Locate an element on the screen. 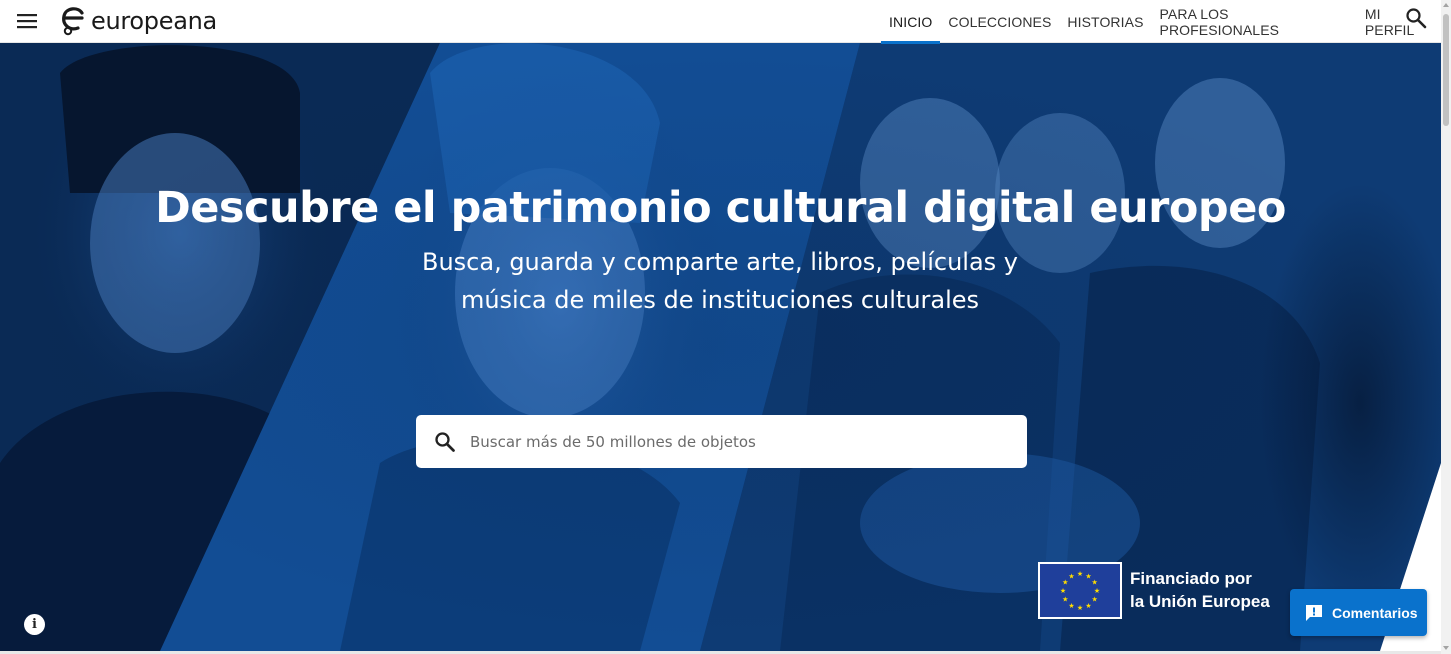  eu-funding-line-1: Financiado por is located at coordinates (1191, 578).